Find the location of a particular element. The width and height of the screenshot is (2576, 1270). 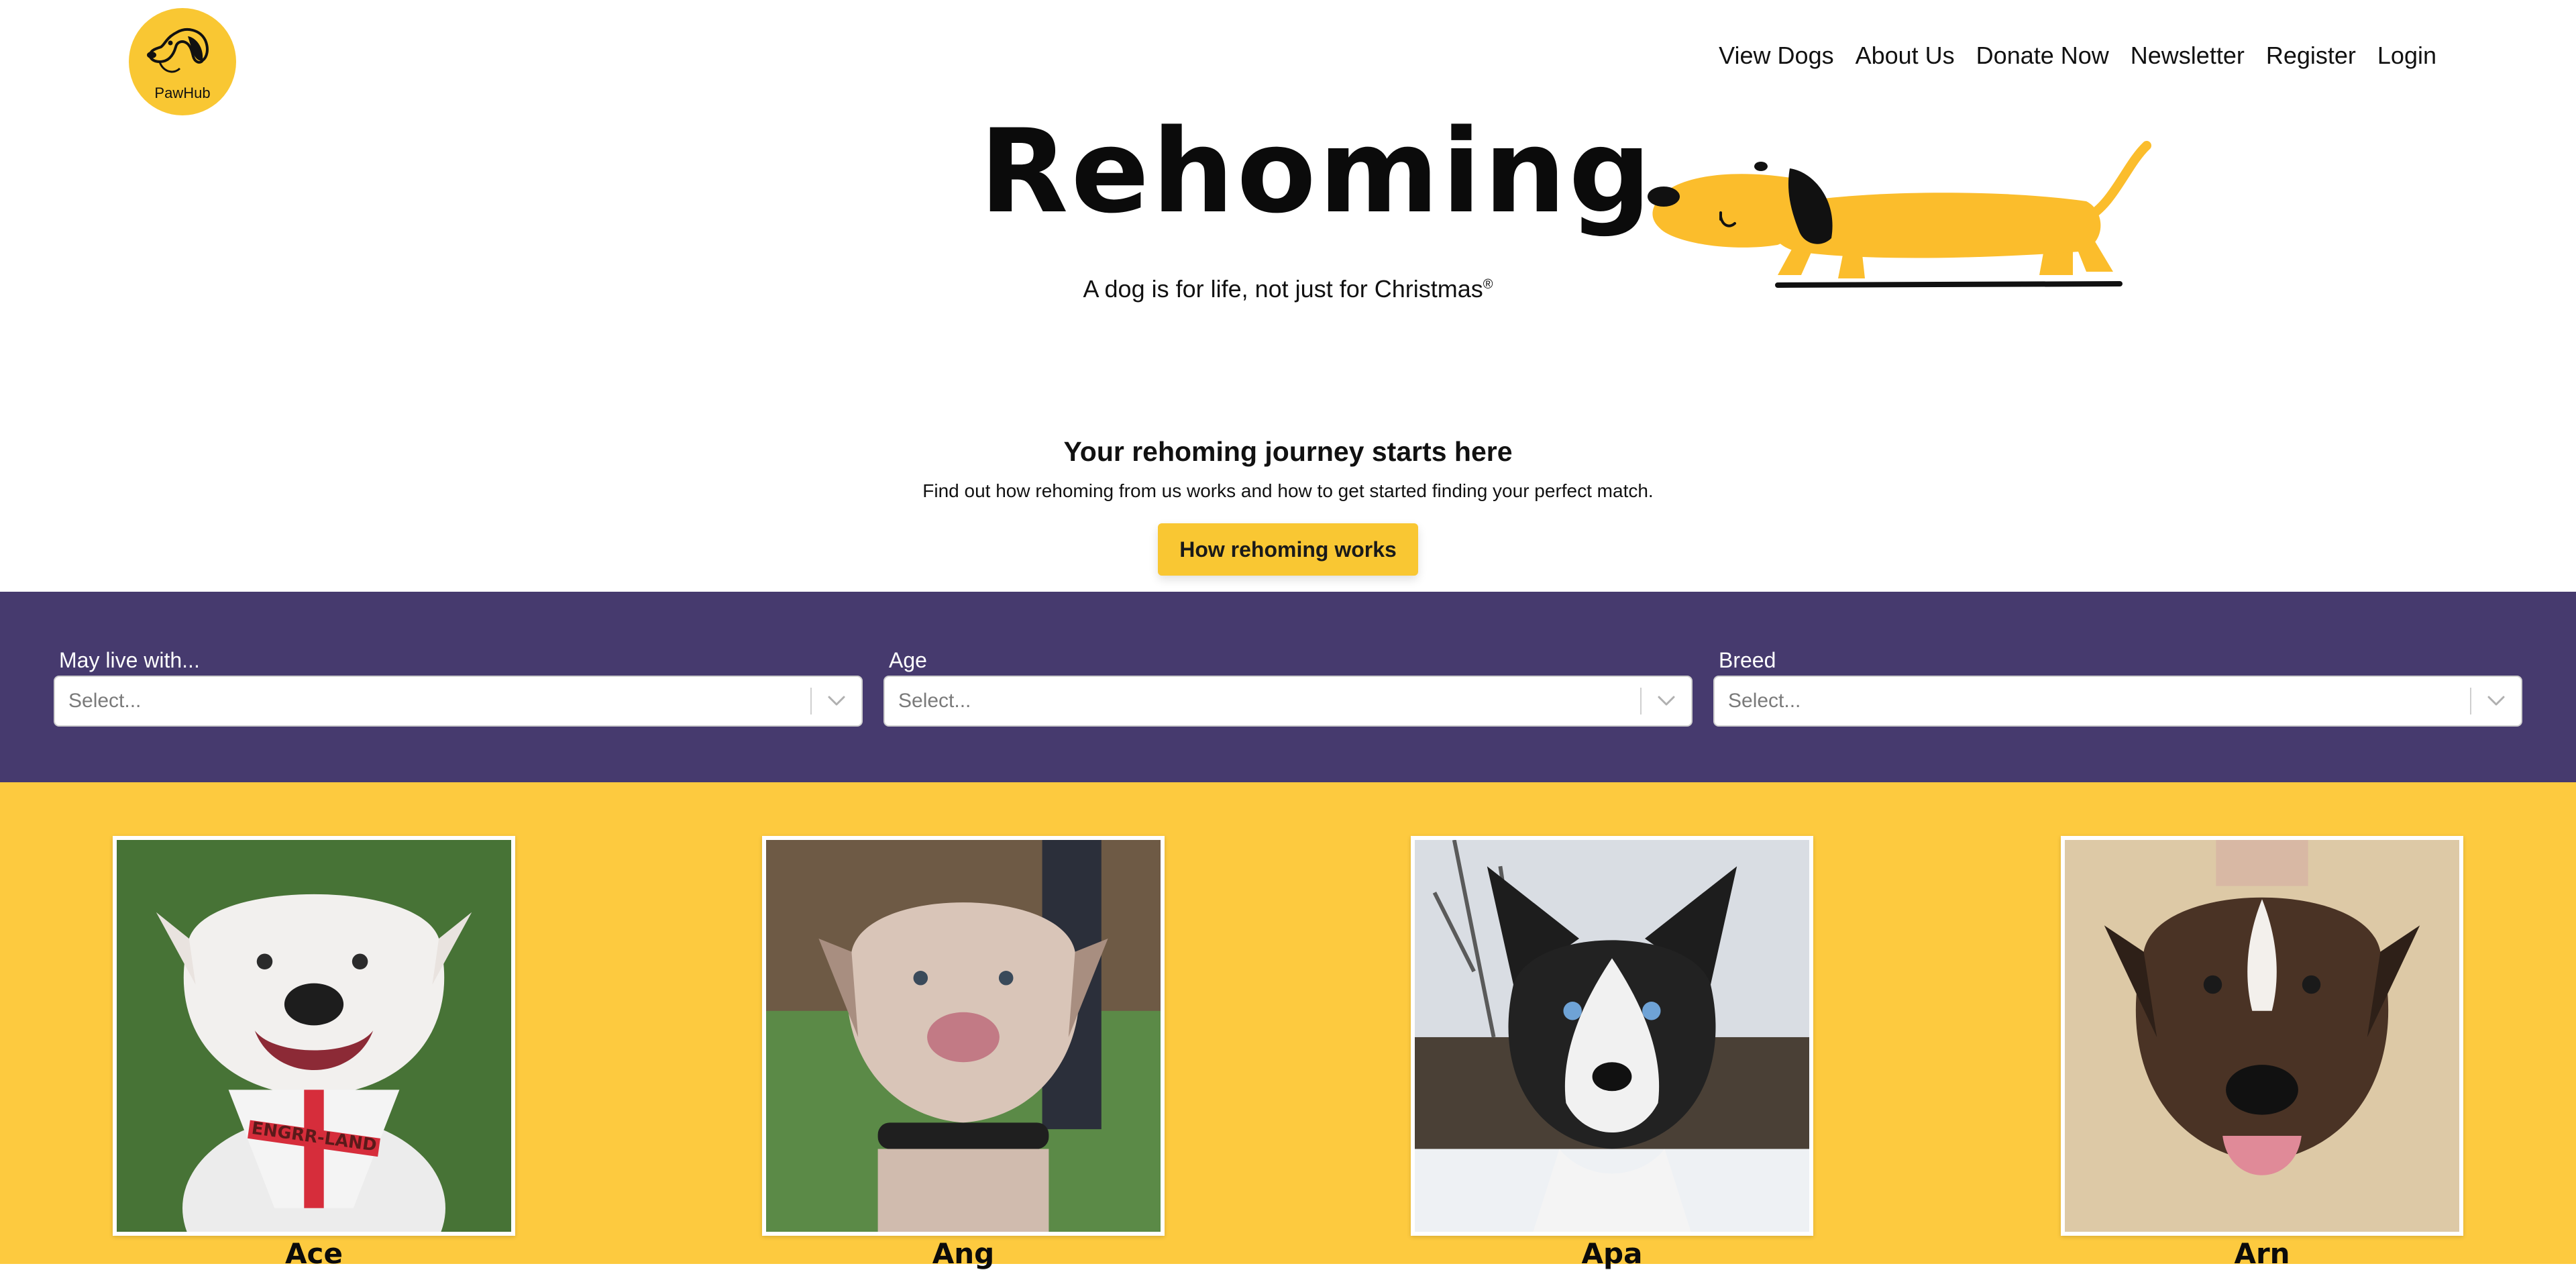

dog-card: Apa is located at coordinates (1612, 1053).